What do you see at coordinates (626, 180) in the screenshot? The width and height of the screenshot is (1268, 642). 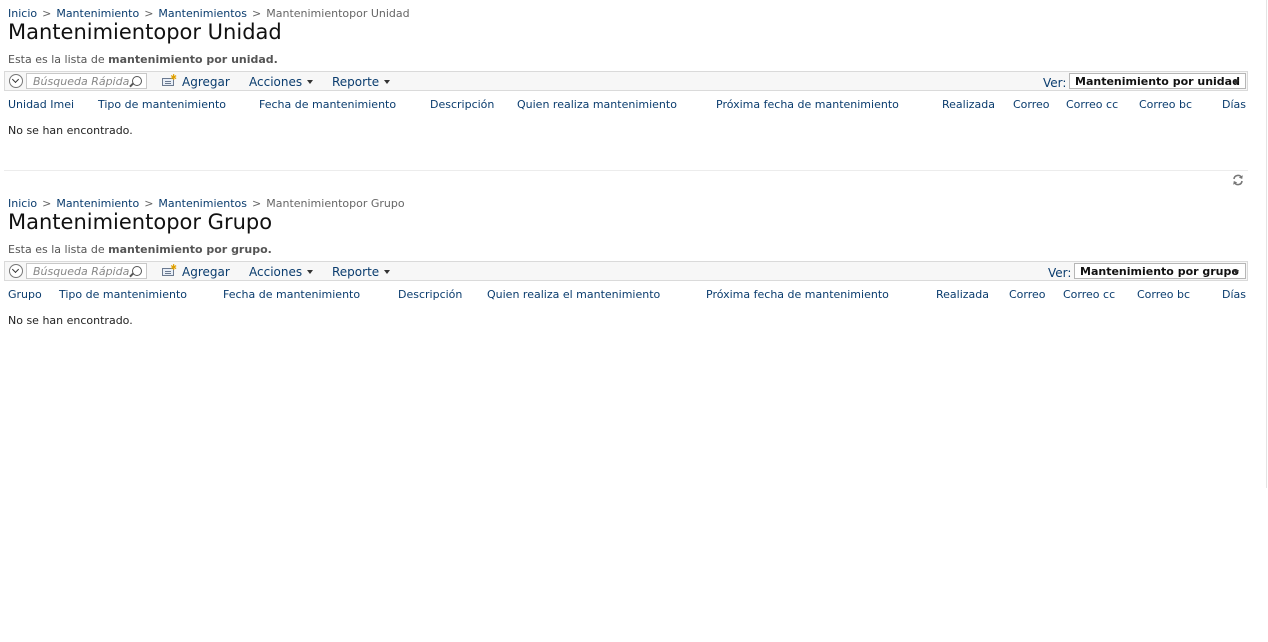 I see `refresh-bar` at bounding box center [626, 180].